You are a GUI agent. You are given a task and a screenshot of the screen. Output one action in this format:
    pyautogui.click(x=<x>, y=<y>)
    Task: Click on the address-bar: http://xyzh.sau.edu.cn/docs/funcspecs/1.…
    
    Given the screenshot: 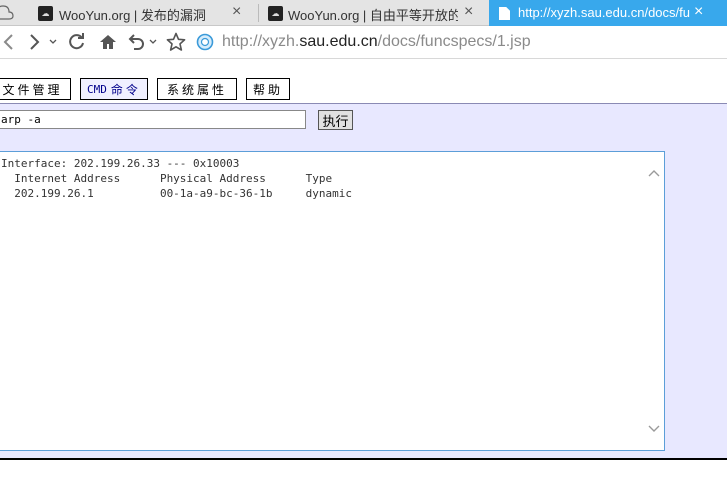 What is the action you would take?
    pyautogui.click(x=461, y=42)
    